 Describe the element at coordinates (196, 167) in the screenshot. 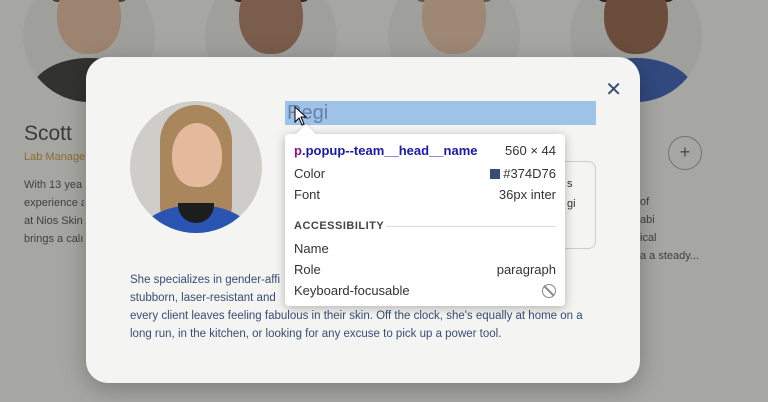

I see `team-member-photo` at that location.